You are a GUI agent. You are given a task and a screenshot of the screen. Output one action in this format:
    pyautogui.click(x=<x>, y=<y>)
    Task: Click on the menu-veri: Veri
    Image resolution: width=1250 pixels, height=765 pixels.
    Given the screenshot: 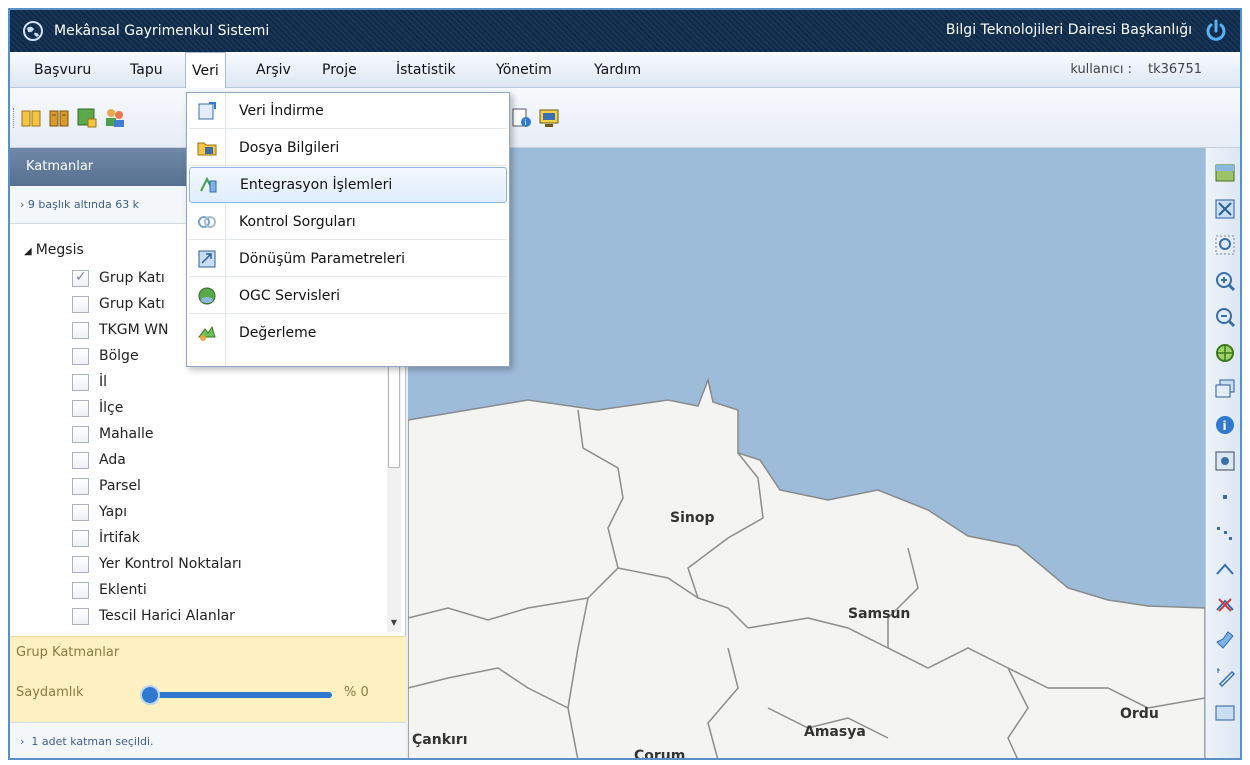 What is the action you would take?
    pyautogui.click(x=205, y=71)
    